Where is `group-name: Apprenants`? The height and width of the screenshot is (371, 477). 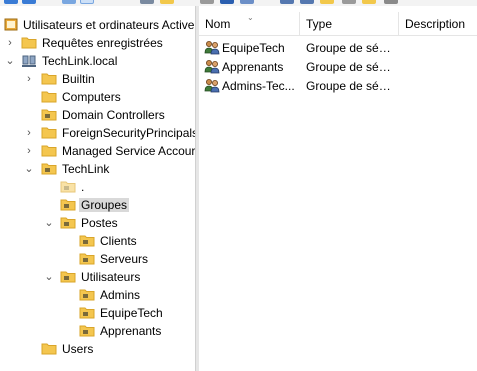 group-name: Apprenants is located at coordinates (253, 67).